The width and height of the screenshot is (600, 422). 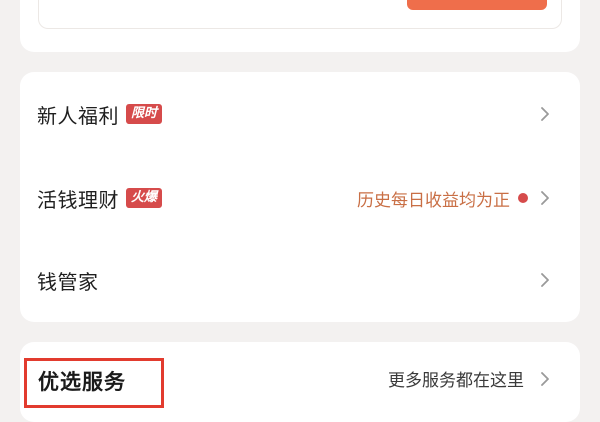 What do you see at coordinates (300, 14) in the screenshot?
I see `promo-panel` at bounding box center [300, 14].